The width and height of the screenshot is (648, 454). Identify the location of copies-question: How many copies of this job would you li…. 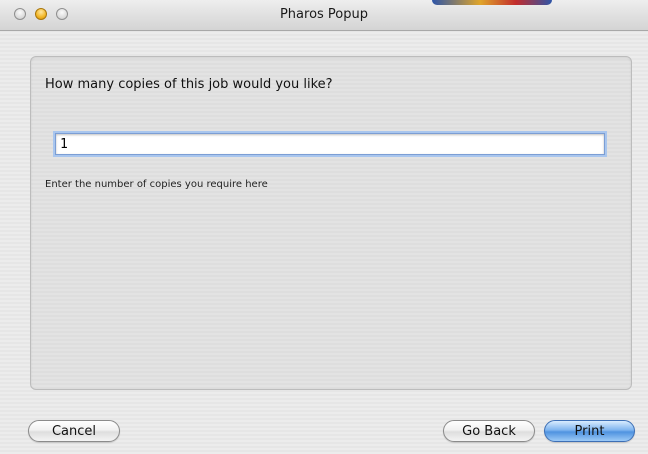
(189, 84).